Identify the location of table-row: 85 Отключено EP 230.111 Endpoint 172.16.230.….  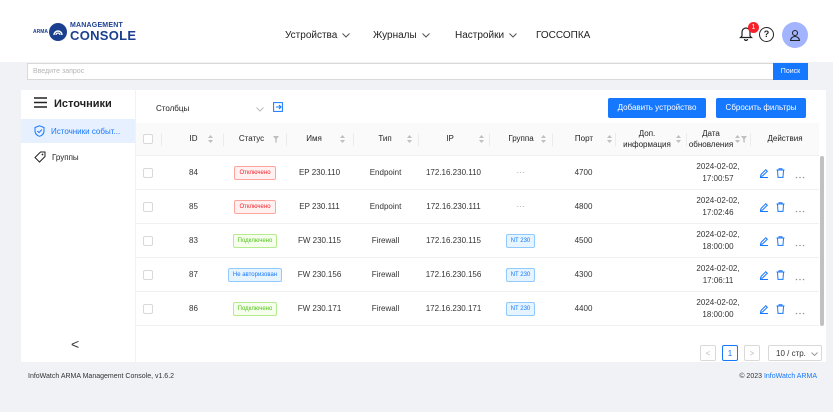
(477, 207).